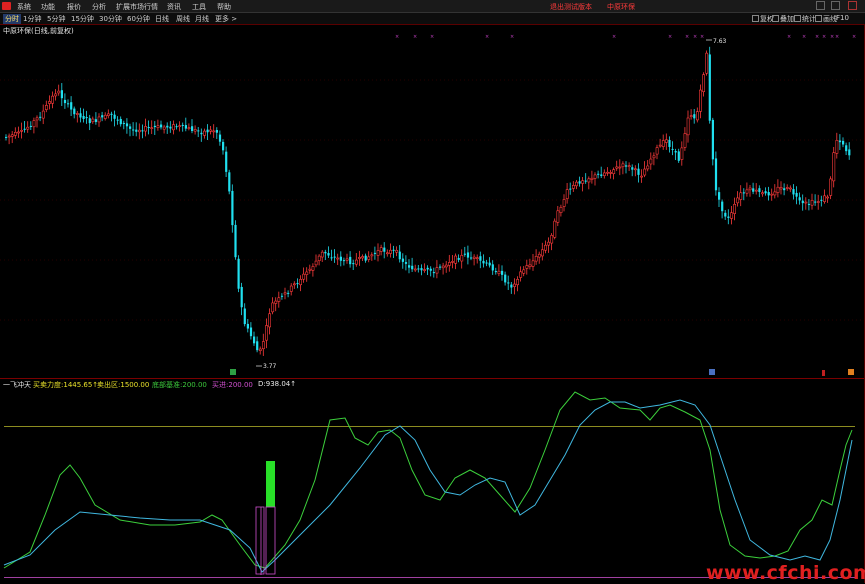  I want to click on indicator-item-strength: 买卖力度:1445.65↑, so click(65, 385).